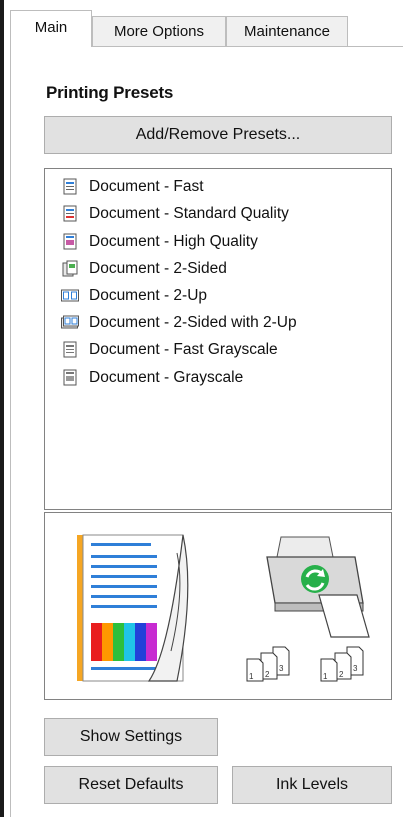 This screenshot has height=817, width=403. I want to click on tab-more-options-label: More Options, so click(159, 31).